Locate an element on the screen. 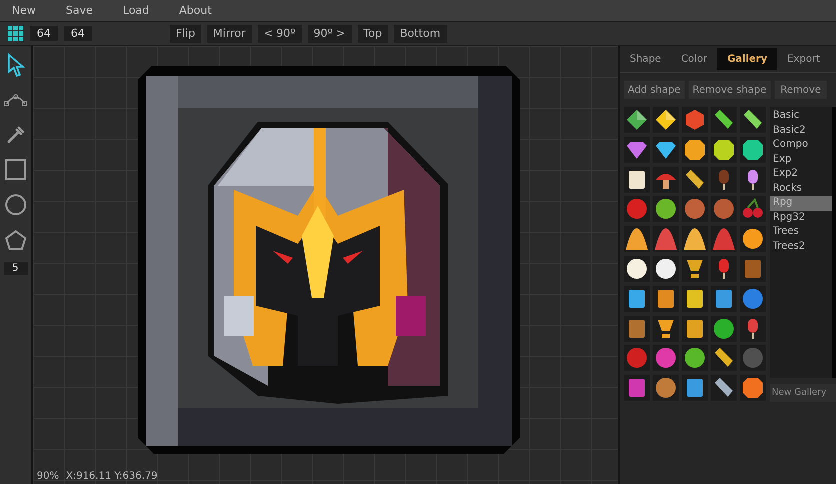 The image size is (836, 484). tab: Export is located at coordinates (803, 59).